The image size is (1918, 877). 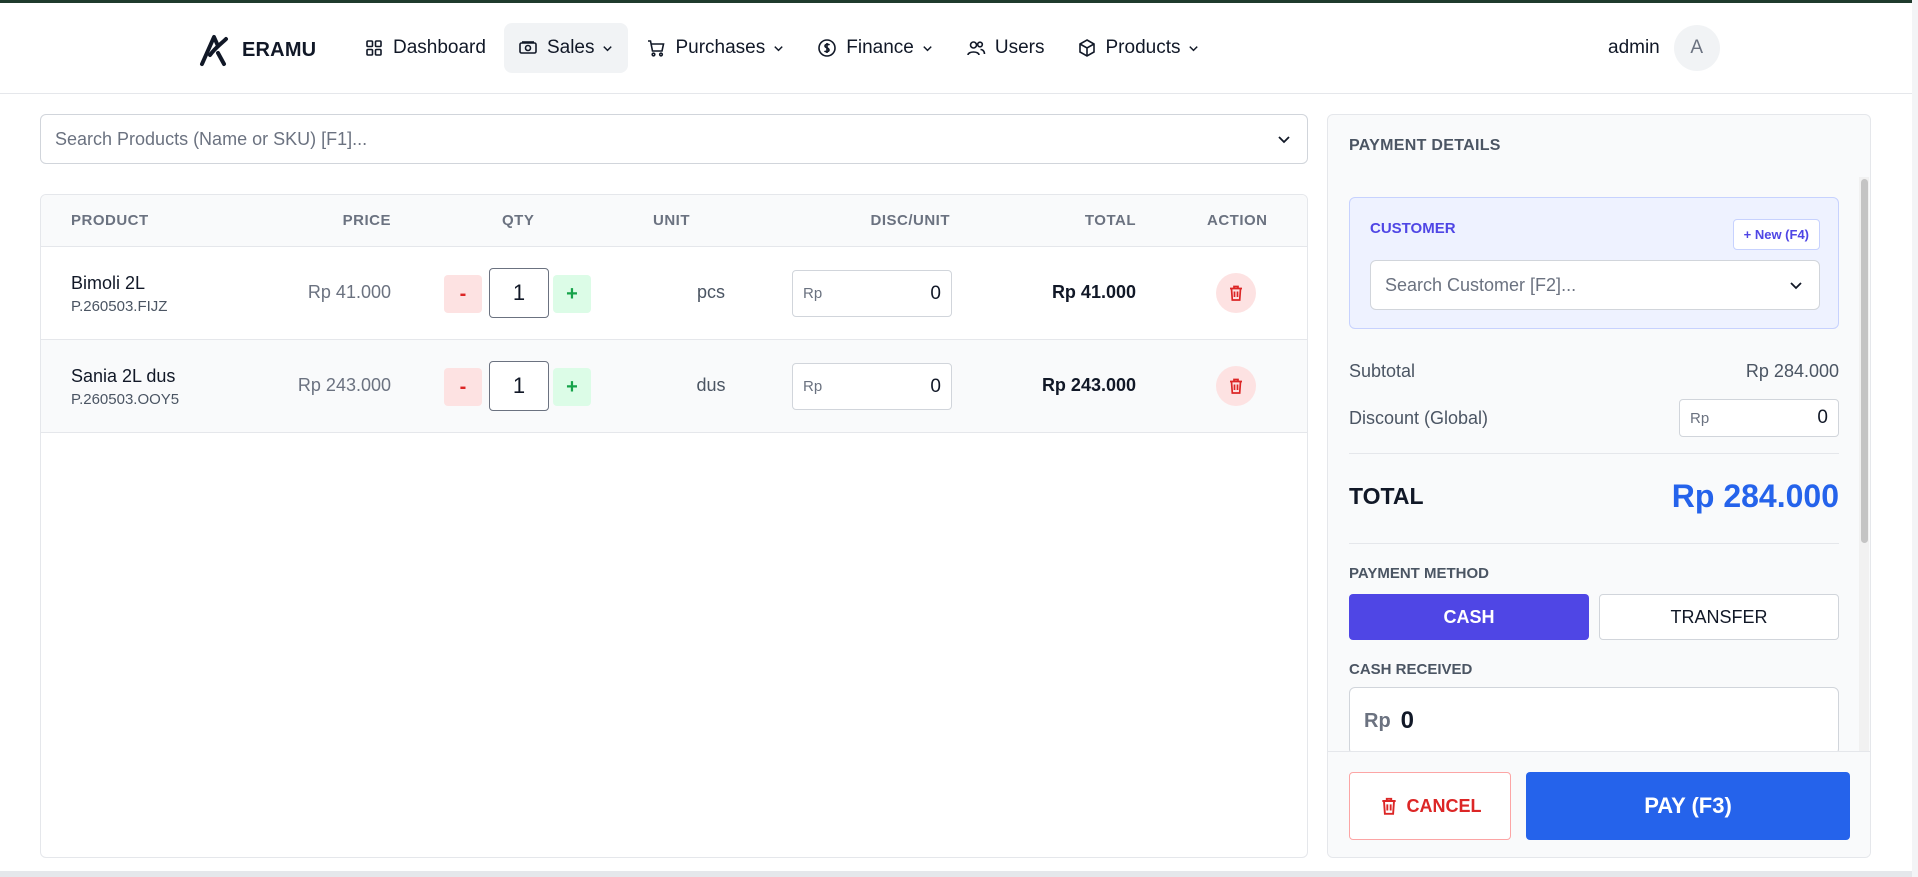 I want to click on product-name: Bimoli 2L, so click(x=108, y=283).